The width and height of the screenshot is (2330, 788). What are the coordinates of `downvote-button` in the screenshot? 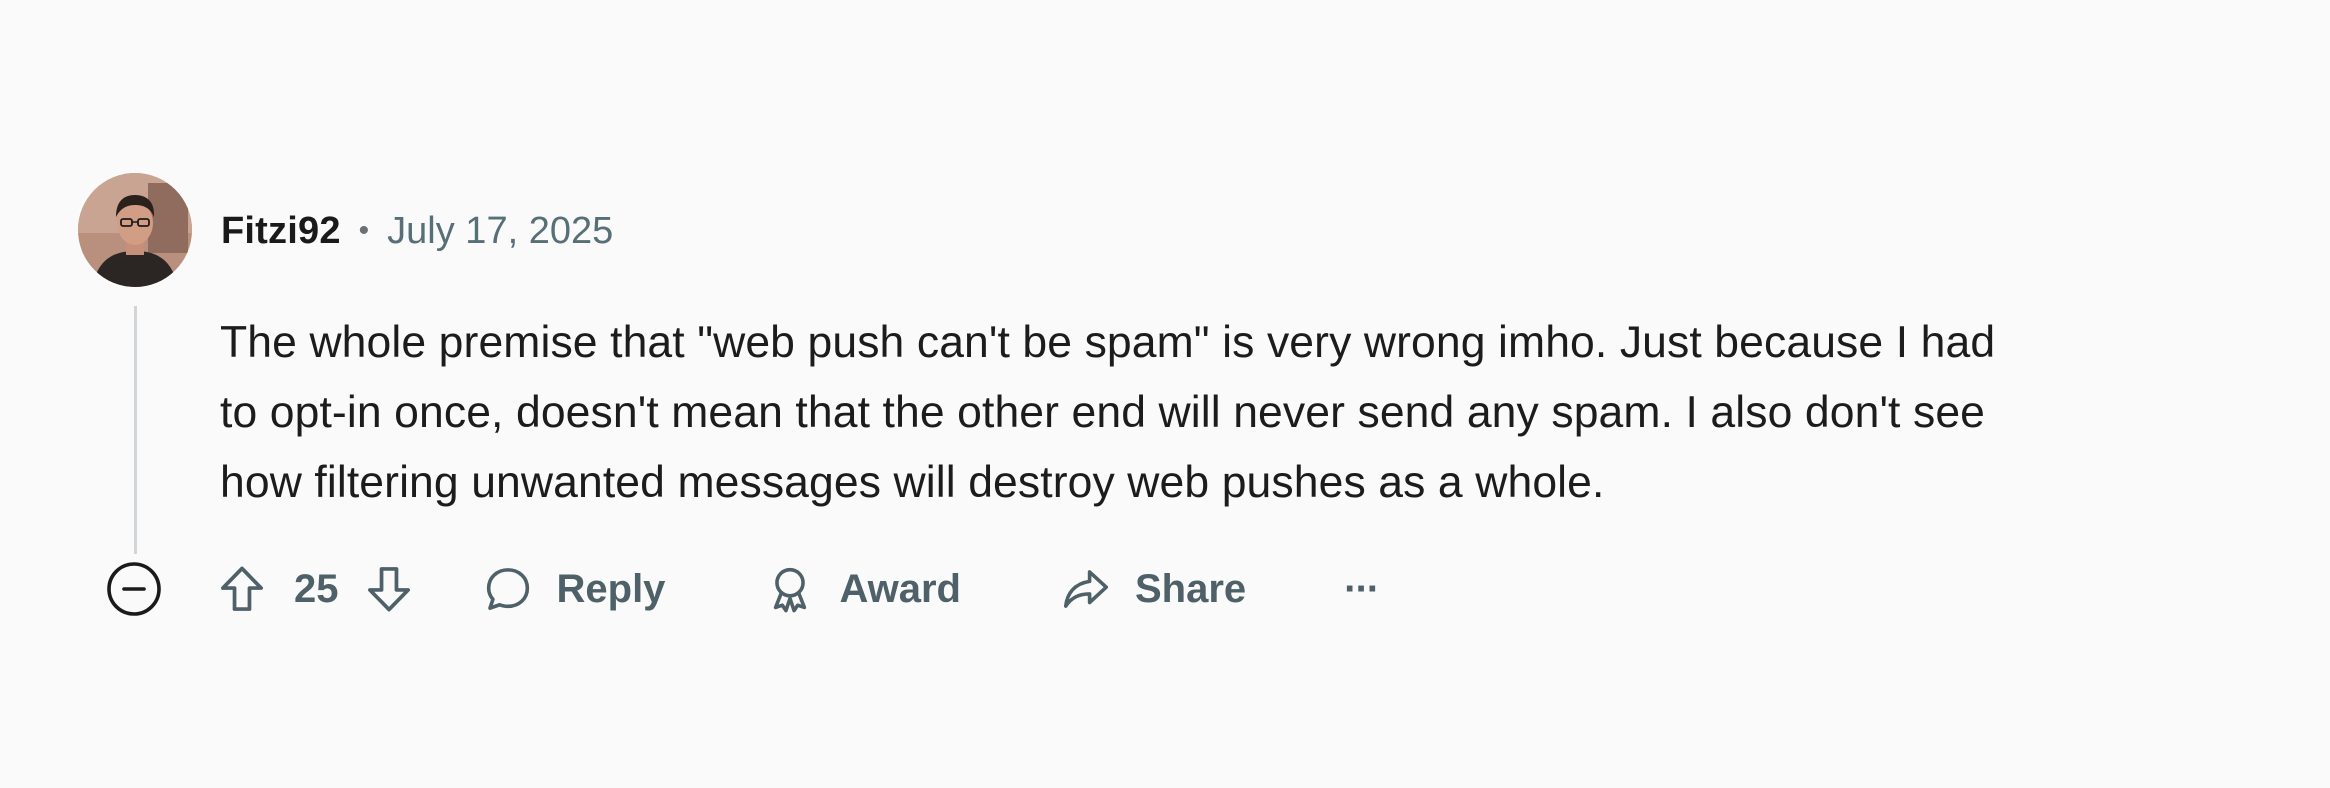 It's located at (389, 589).